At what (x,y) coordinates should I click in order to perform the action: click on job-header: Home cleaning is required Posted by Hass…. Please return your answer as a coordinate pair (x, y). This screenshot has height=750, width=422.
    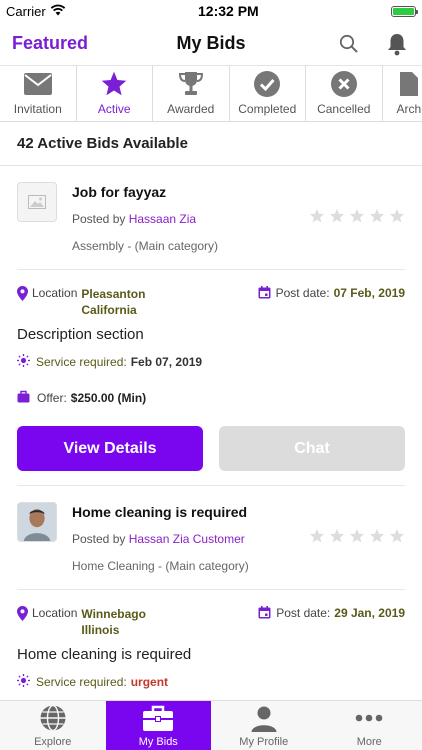
    Looking at the image, I should click on (211, 538).